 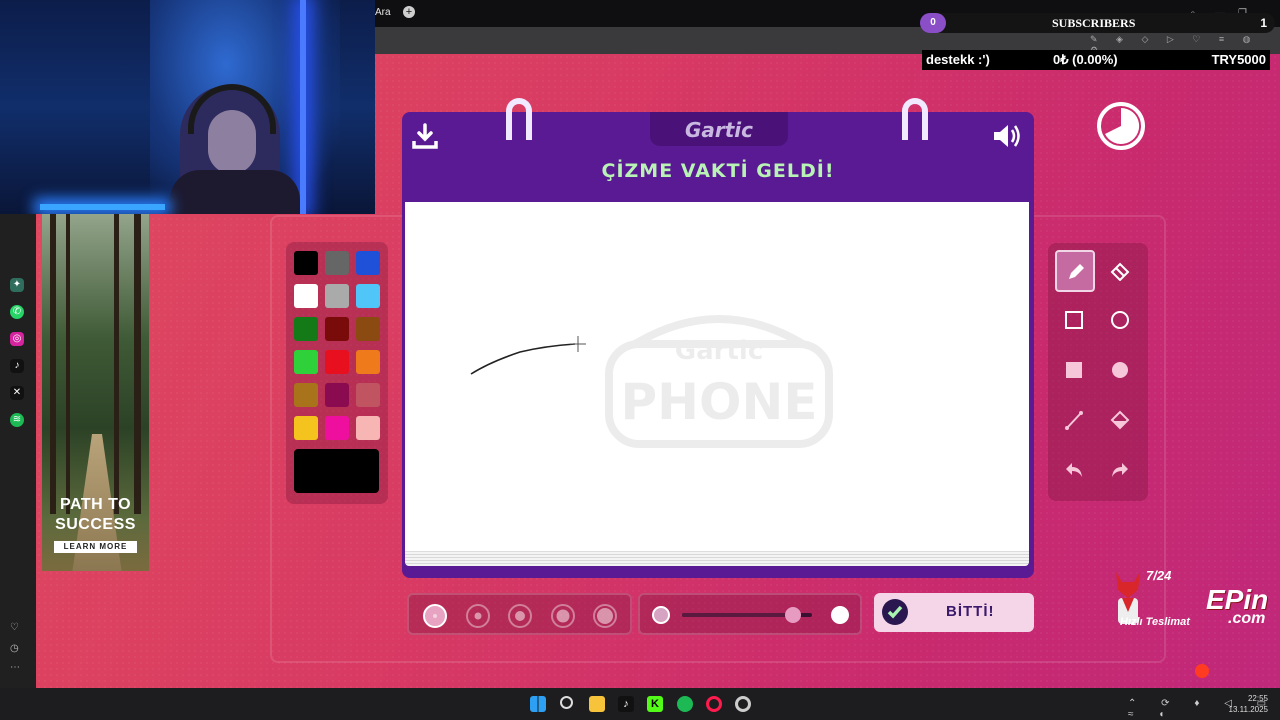 What do you see at coordinates (14, 627) in the screenshot?
I see `heart-icon: ♡` at bounding box center [14, 627].